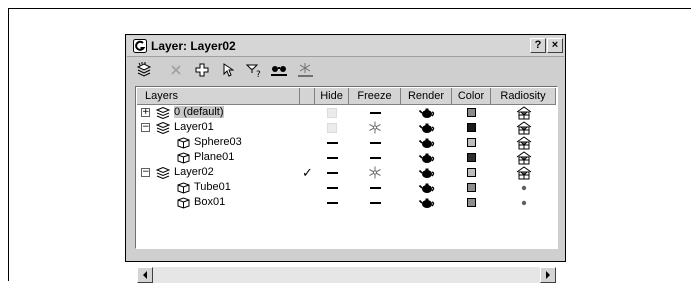 The image size is (691, 283). Describe the element at coordinates (306, 70) in the screenshot. I see `freeze-all-icon` at that location.